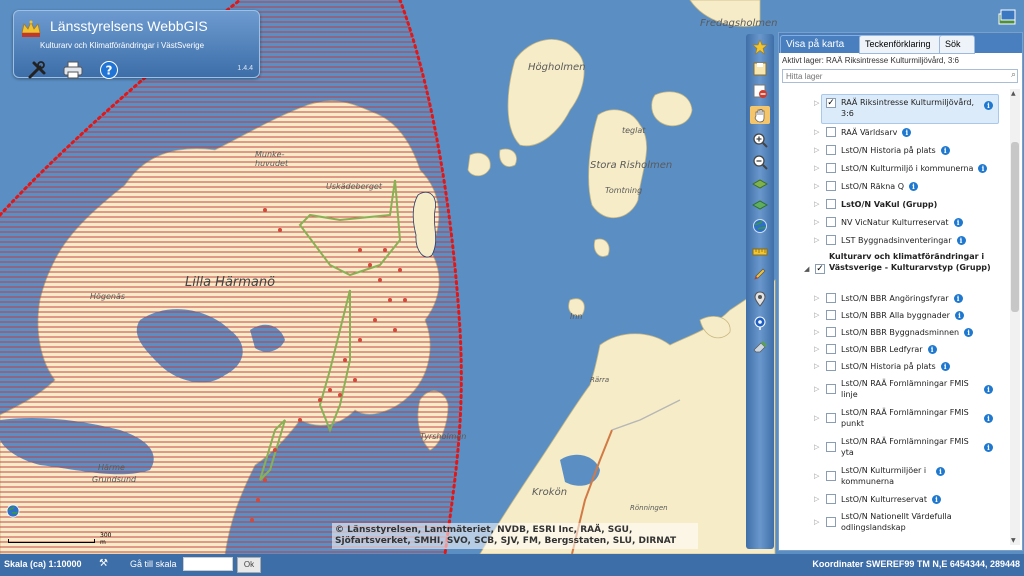  Describe the element at coordinates (760, 91) in the screenshot. I see `delete-button` at that location.